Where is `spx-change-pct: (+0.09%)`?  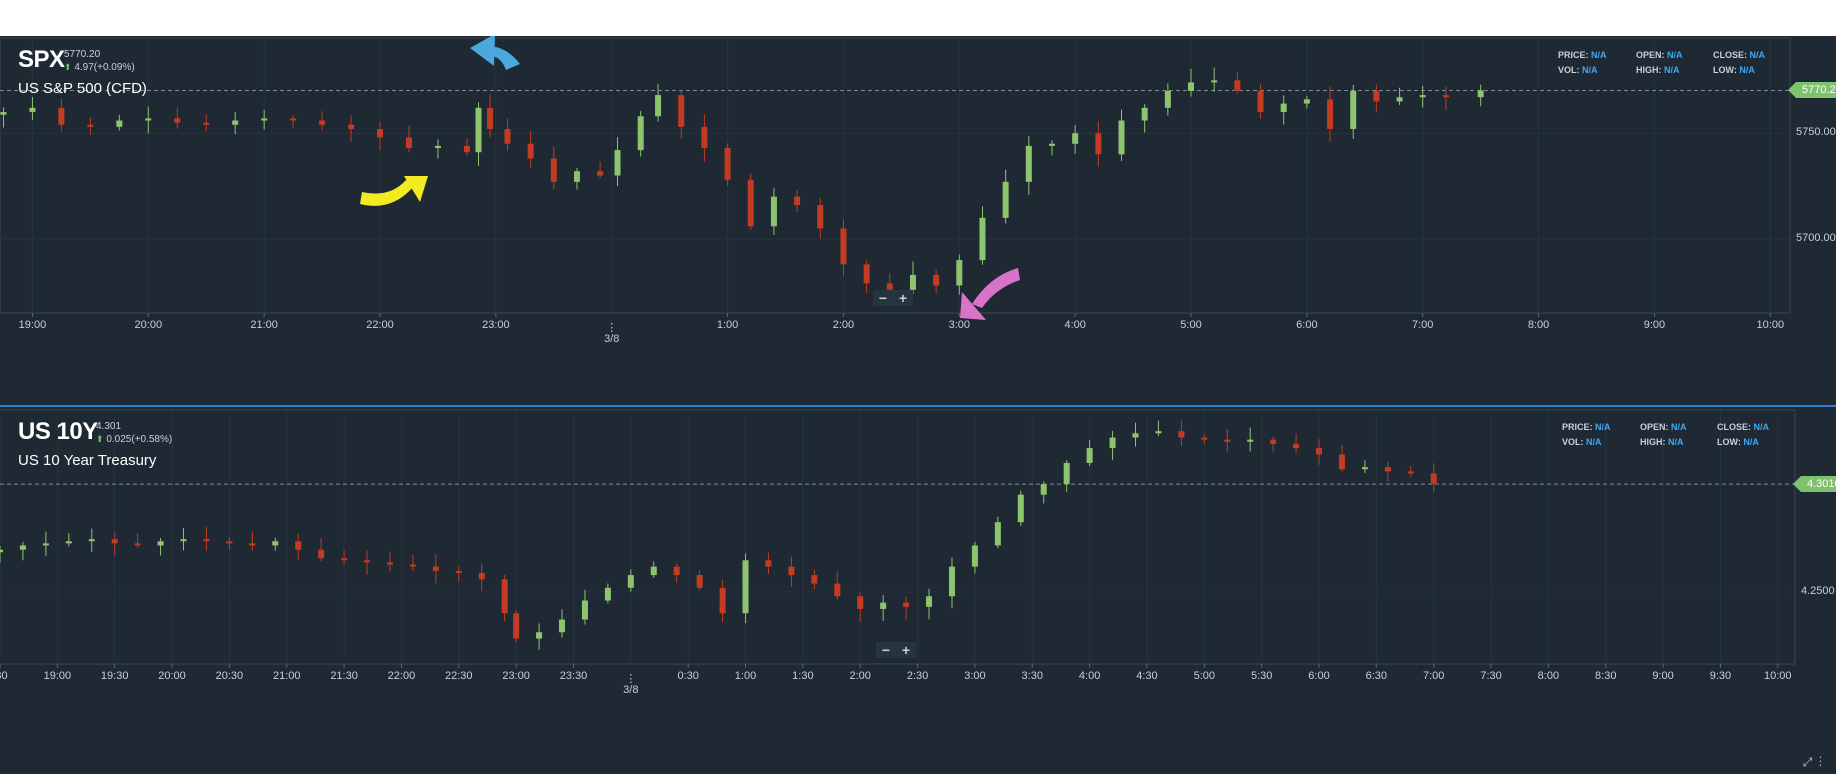
spx-change-pct: (+0.09%) is located at coordinates (114, 67).